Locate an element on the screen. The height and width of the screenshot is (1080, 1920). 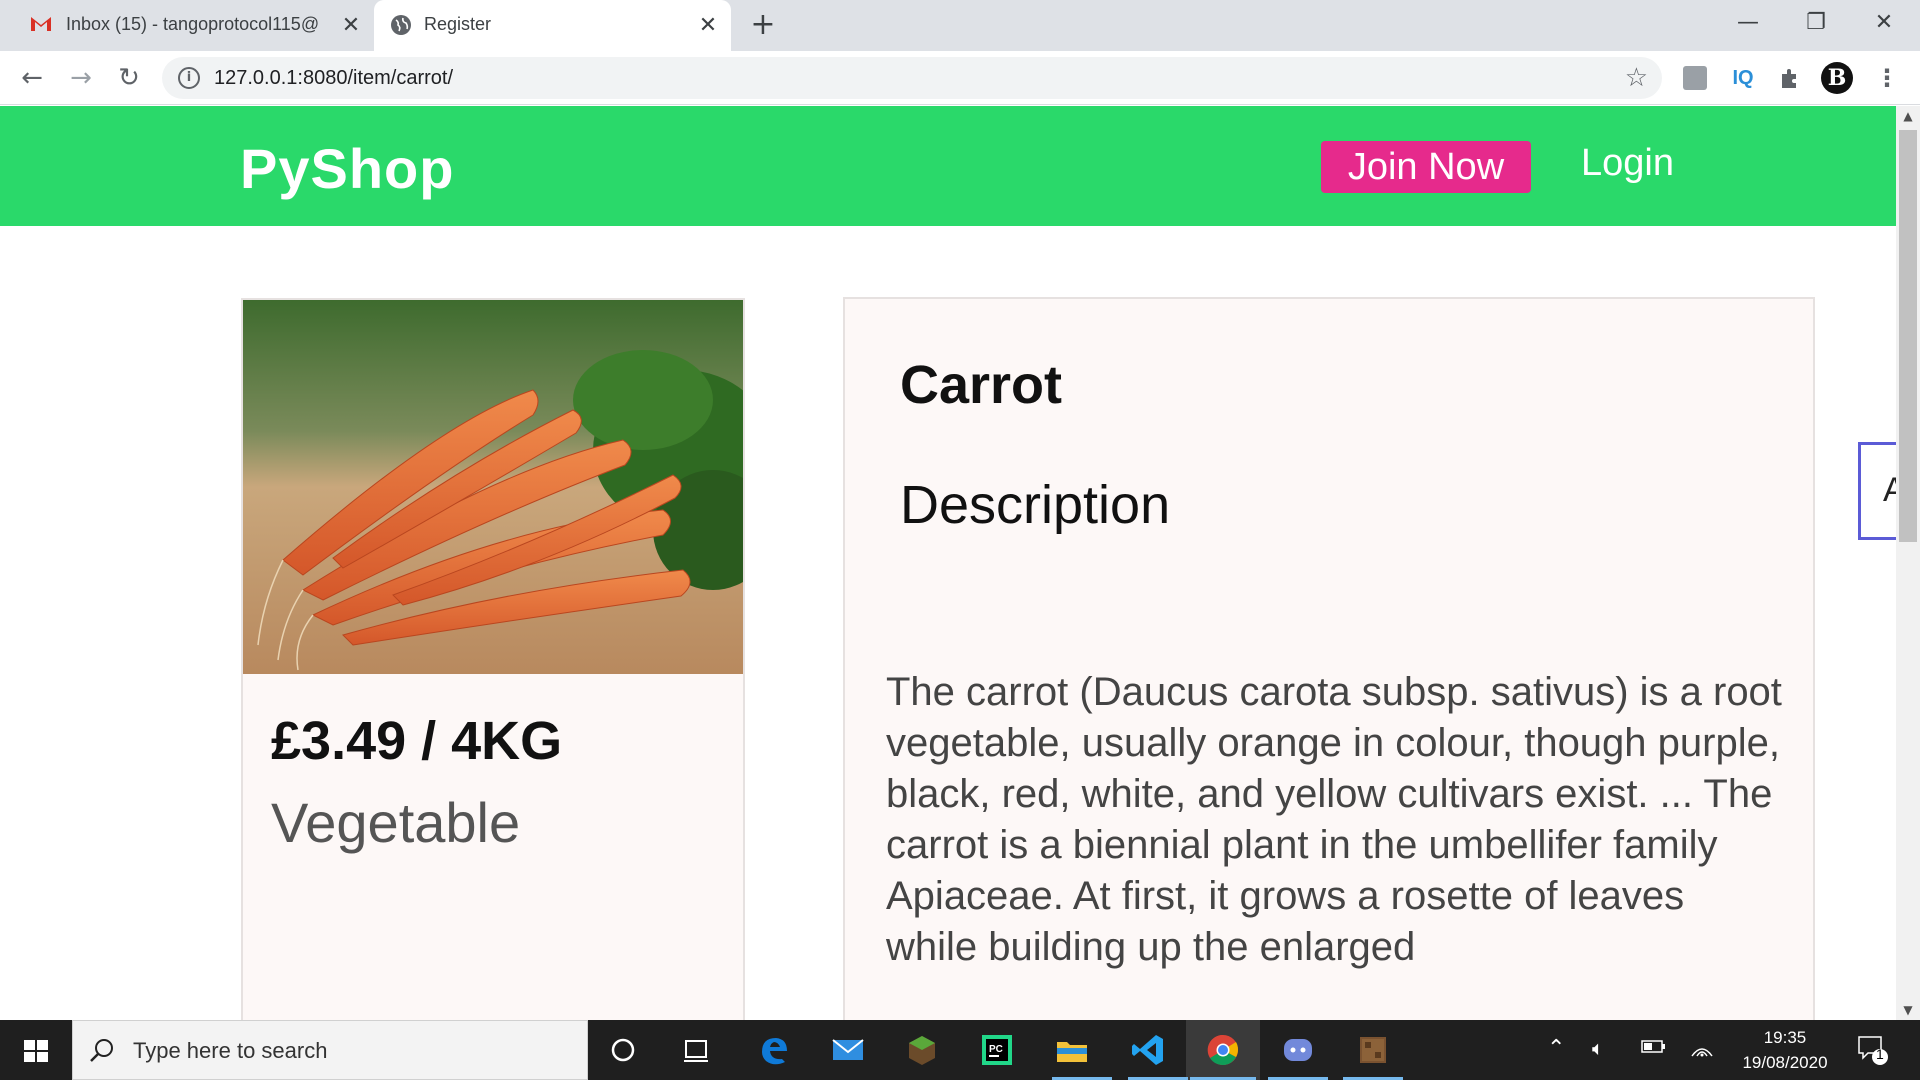
battery-icon is located at coordinates (1653, 1049).